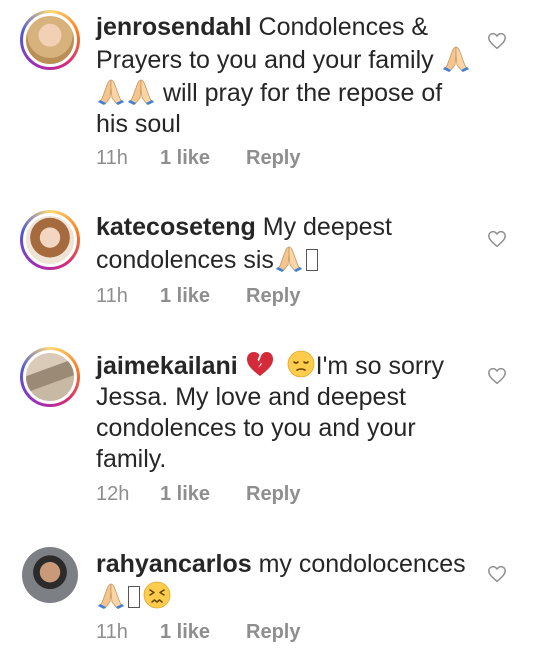 The height and width of the screenshot is (665, 540). What do you see at coordinates (176, 227) in the screenshot?
I see `comment-username: katecoseteng` at bounding box center [176, 227].